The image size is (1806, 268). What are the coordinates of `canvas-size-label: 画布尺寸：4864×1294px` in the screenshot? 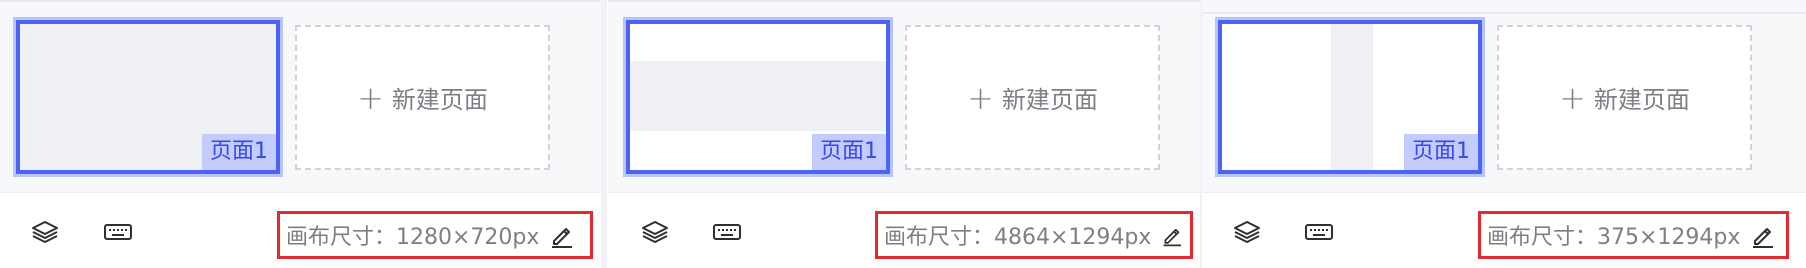 It's located at (1018, 237).